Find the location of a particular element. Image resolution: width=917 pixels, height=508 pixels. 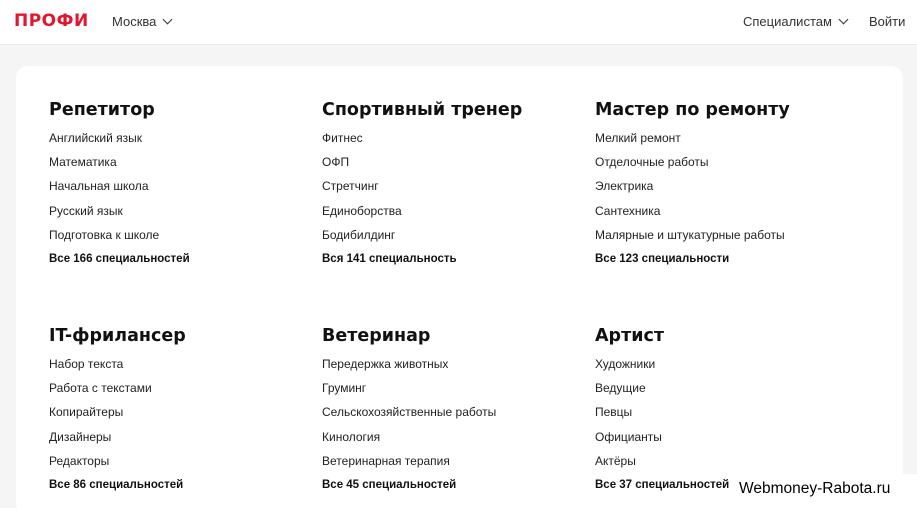

category-link: Мелкий ремонт is located at coordinates (725, 138).